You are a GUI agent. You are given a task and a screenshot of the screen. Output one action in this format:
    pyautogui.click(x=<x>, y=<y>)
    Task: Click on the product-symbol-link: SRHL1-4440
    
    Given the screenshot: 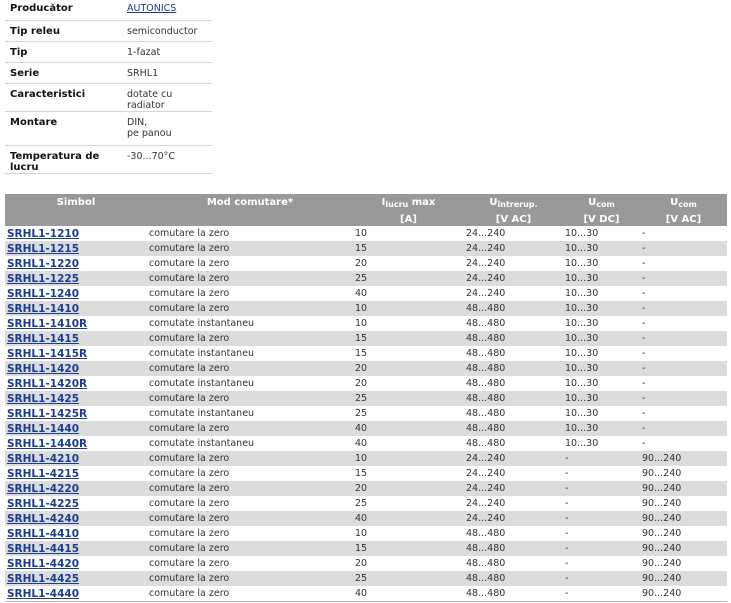 What is the action you would take?
    pyautogui.click(x=43, y=594)
    